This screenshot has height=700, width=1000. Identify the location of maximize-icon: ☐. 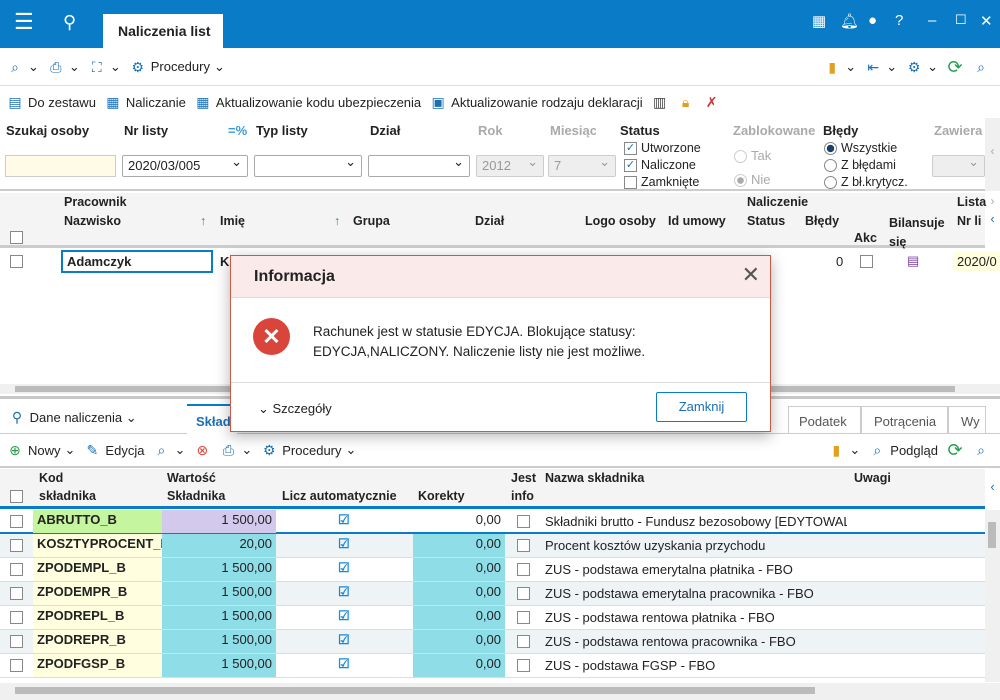
(961, 20).